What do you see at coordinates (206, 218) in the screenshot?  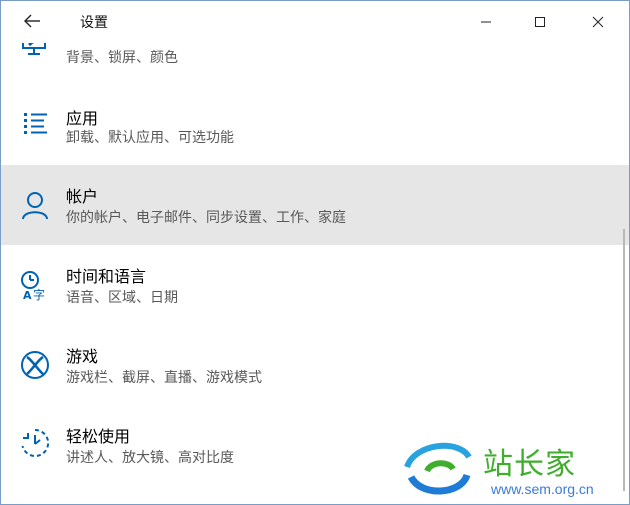 I see `category-description: 你的帐户、电子邮件、同步设置、工作、家庭` at bounding box center [206, 218].